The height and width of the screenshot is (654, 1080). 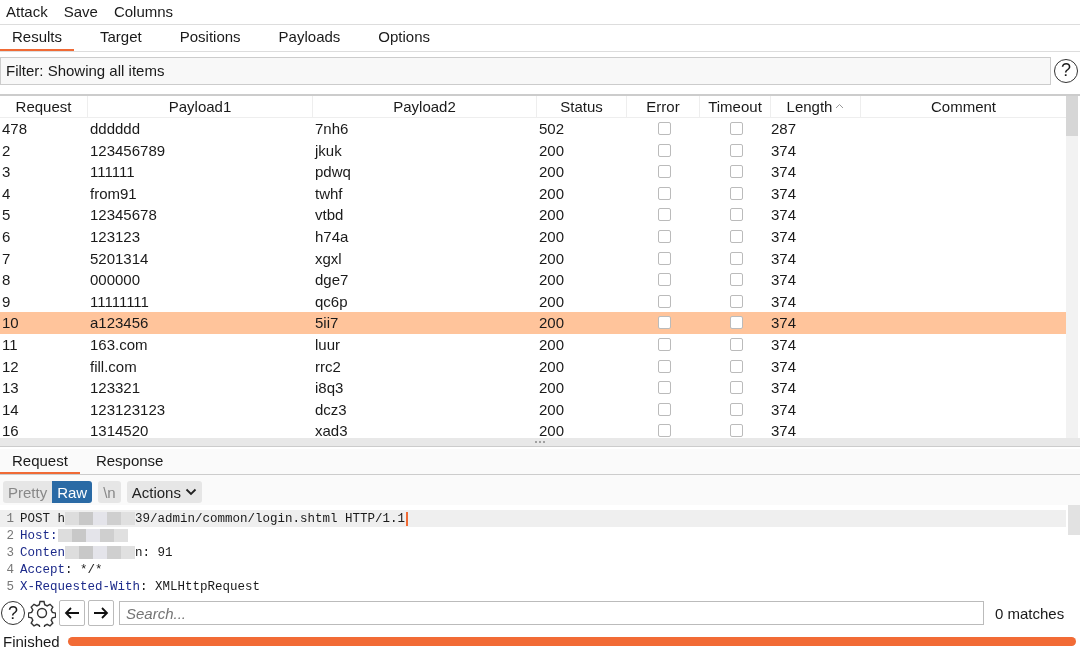 What do you see at coordinates (44, 106) in the screenshot?
I see `column-header: Request` at bounding box center [44, 106].